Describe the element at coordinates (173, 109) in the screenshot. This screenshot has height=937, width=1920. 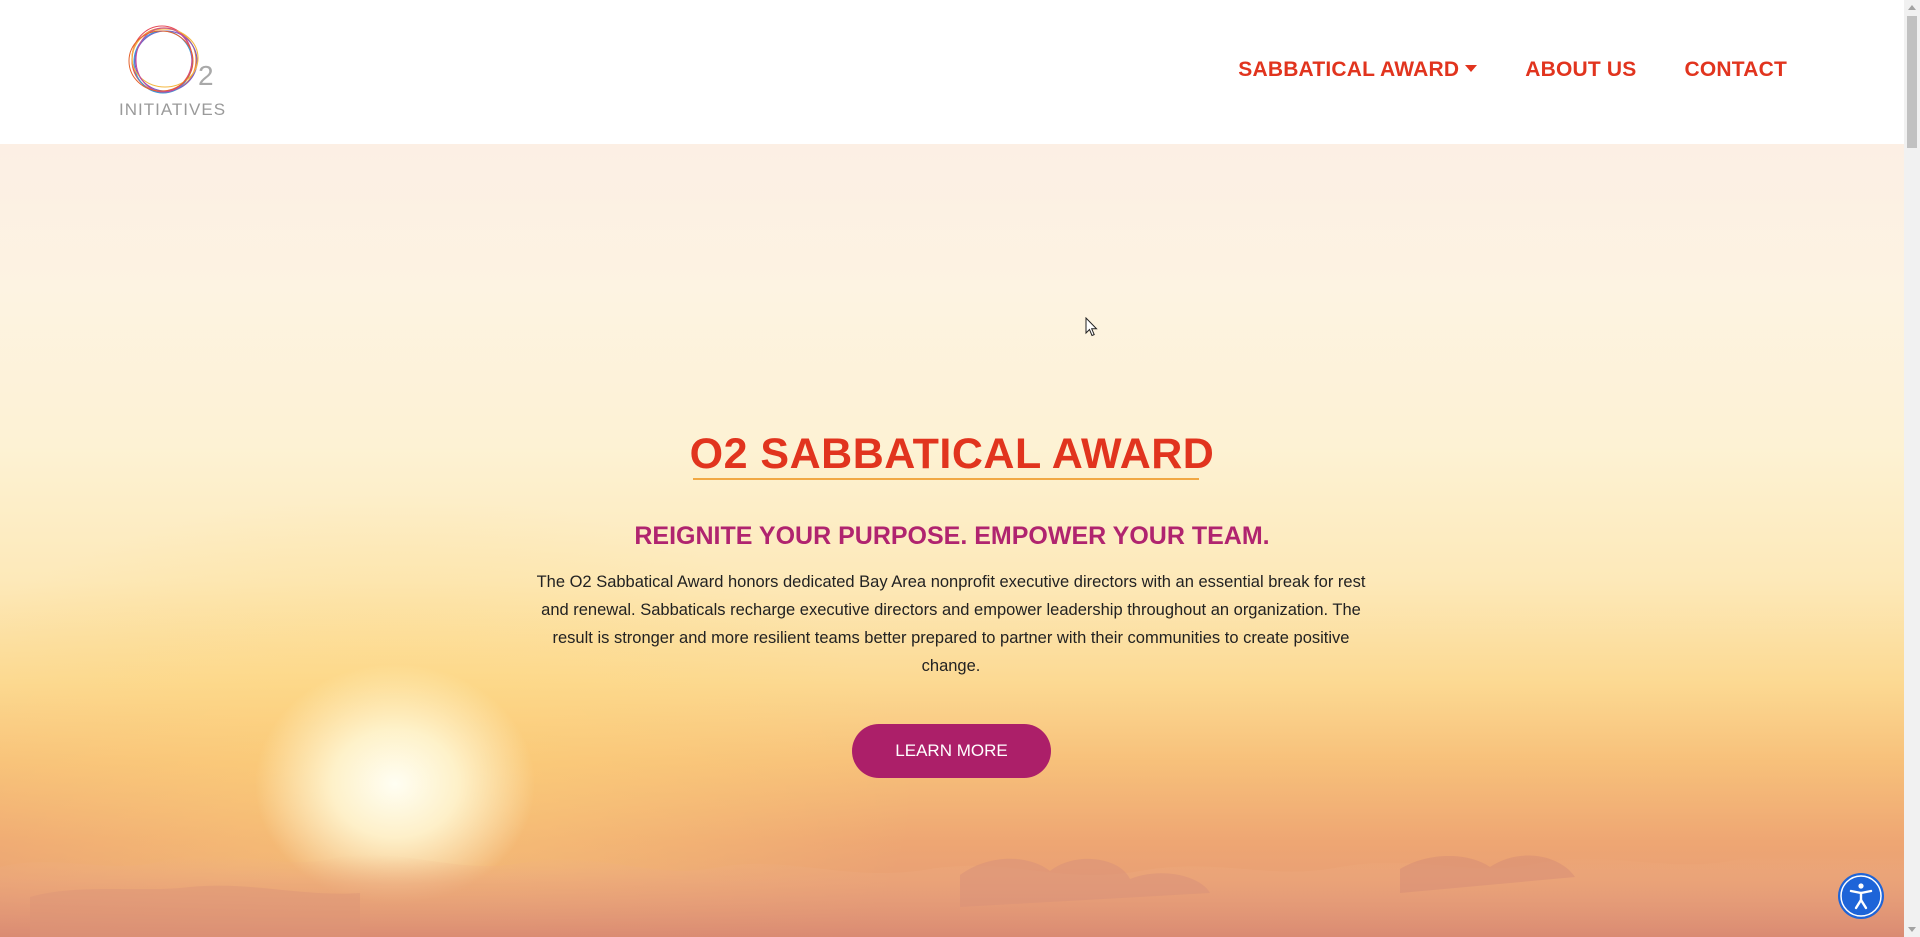
I see `logo-wordmark: INITIATIVES` at that location.